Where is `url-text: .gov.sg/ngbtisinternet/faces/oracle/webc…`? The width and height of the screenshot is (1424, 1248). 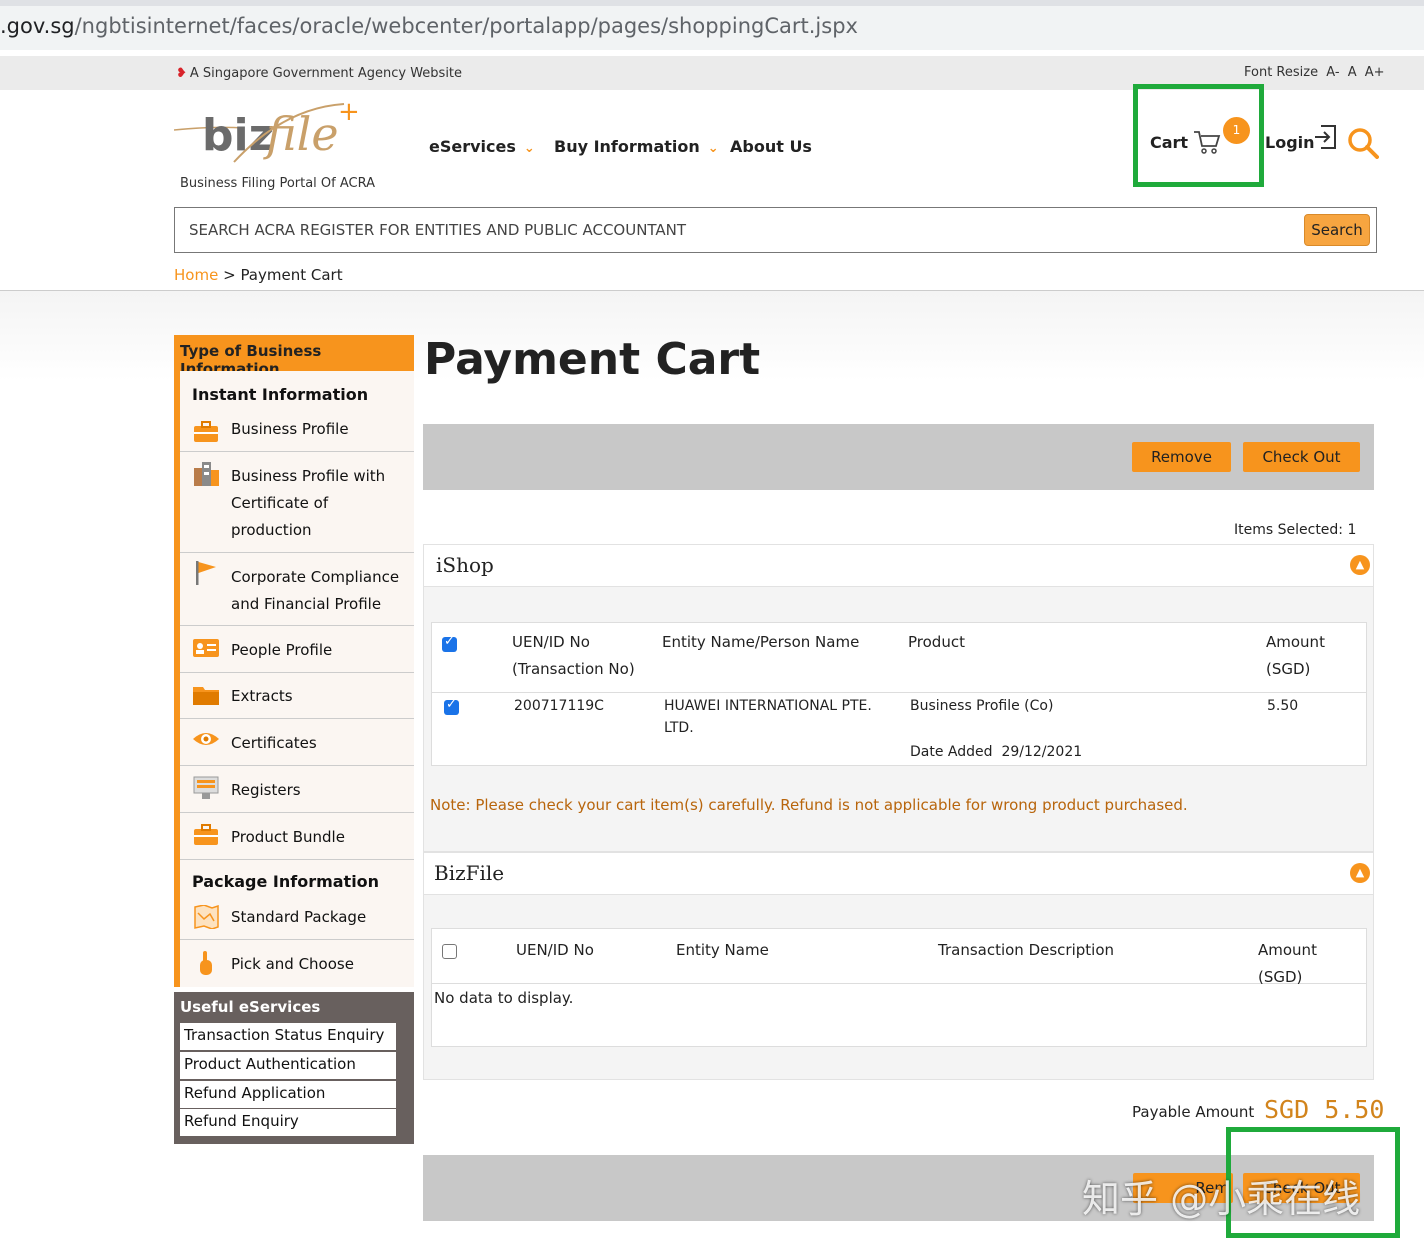 url-text: .gov.sg/ngbtisinternet/faces/oracle/webc… is located at coordinates (429, 26).